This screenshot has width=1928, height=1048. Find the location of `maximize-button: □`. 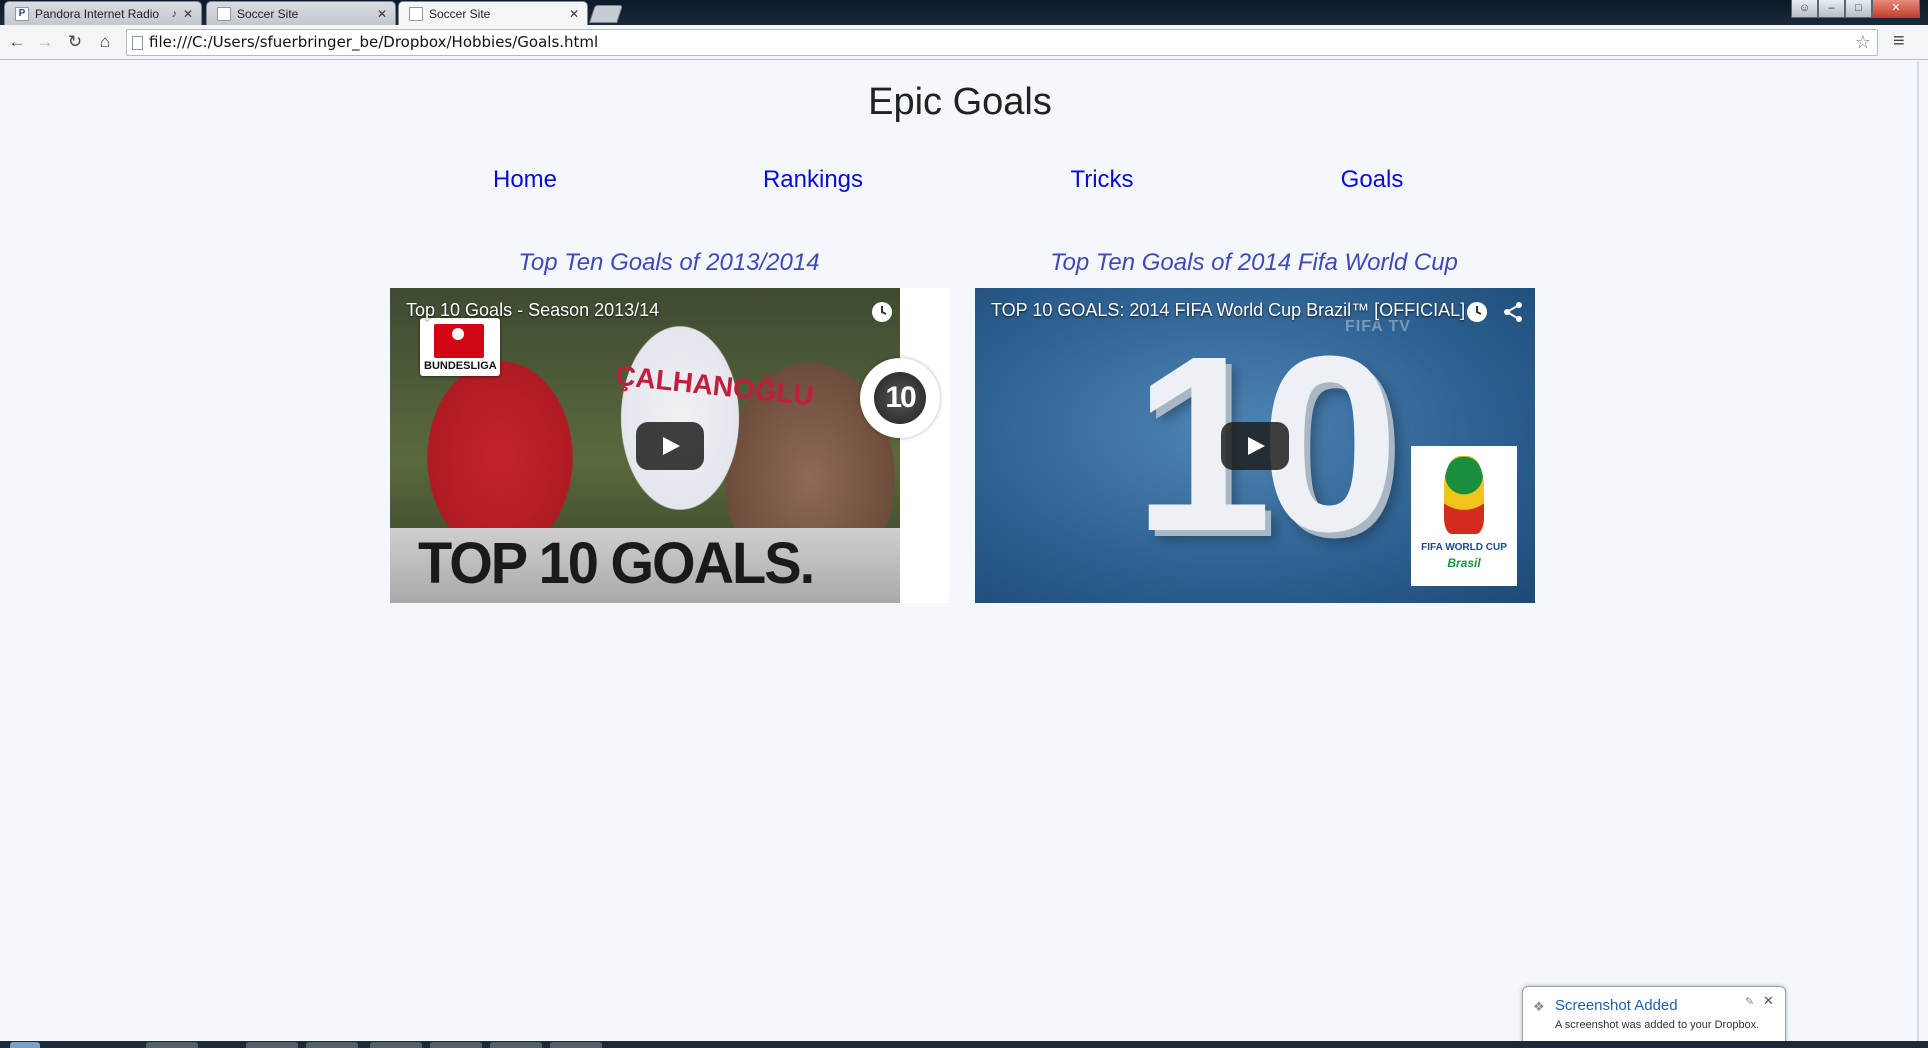

maximize-button: □ is located at coordinates (1858, 9).